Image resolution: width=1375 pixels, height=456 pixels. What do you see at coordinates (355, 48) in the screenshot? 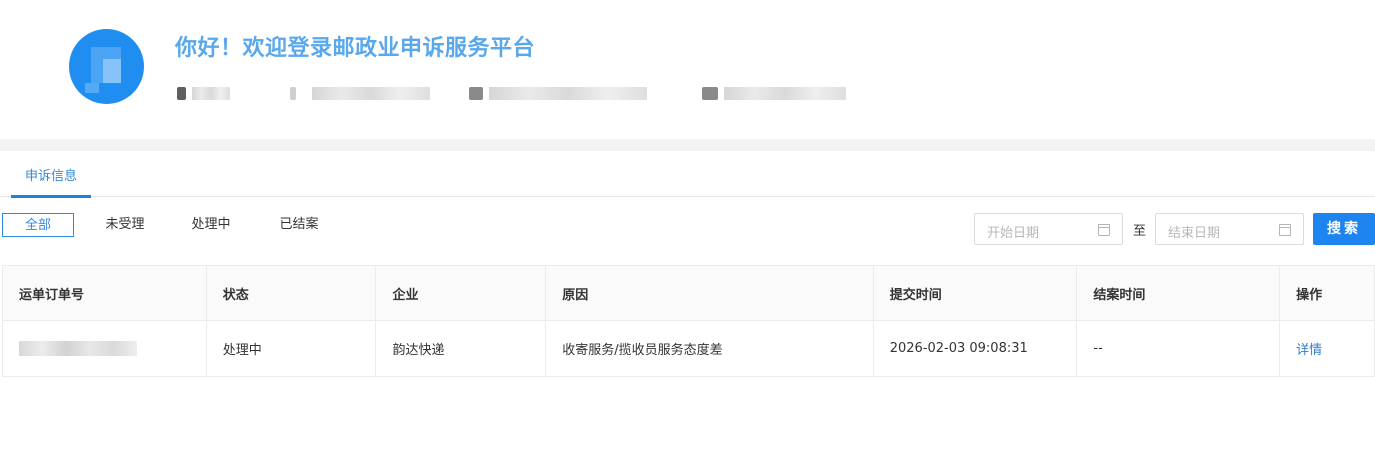
I see `welcome-title: 你好！欢迎登录邮政业申诉服务平台` at bounding box center [355, 48].